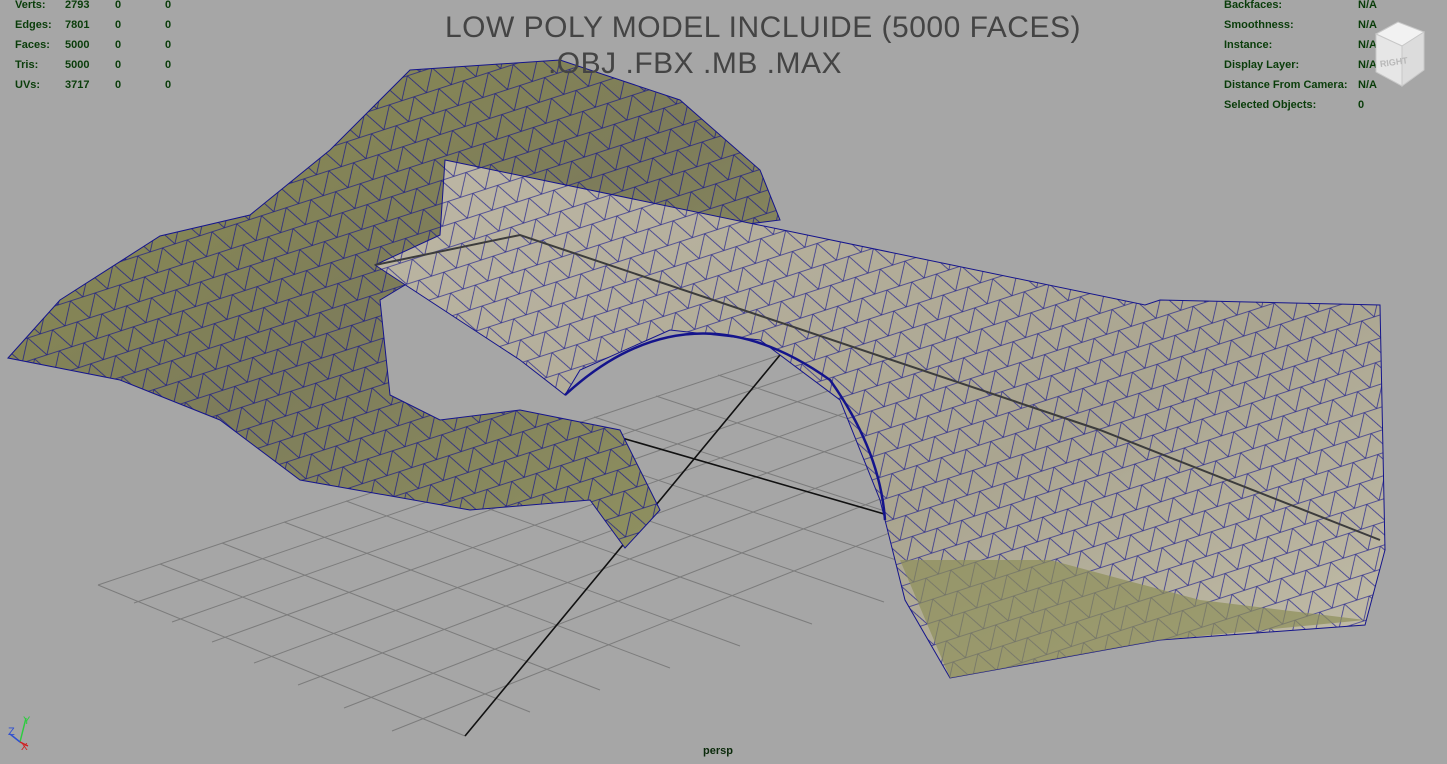  What do you see at coordinates (28, 85) in the screenshot?
I see `hud-label: UVs:` at bounding box center [28, 85].